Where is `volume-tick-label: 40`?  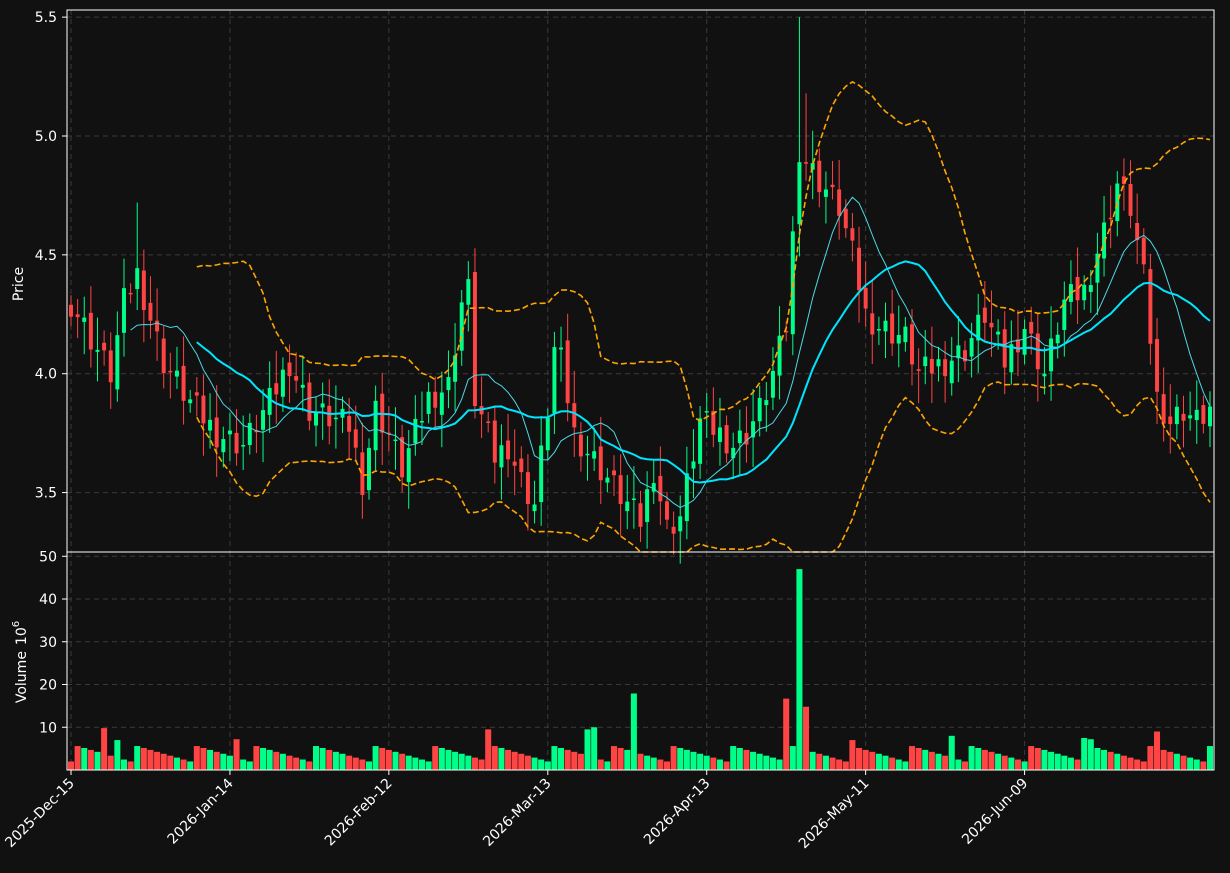
volume-tick-label: 40 is located at coordinates (48, 600).